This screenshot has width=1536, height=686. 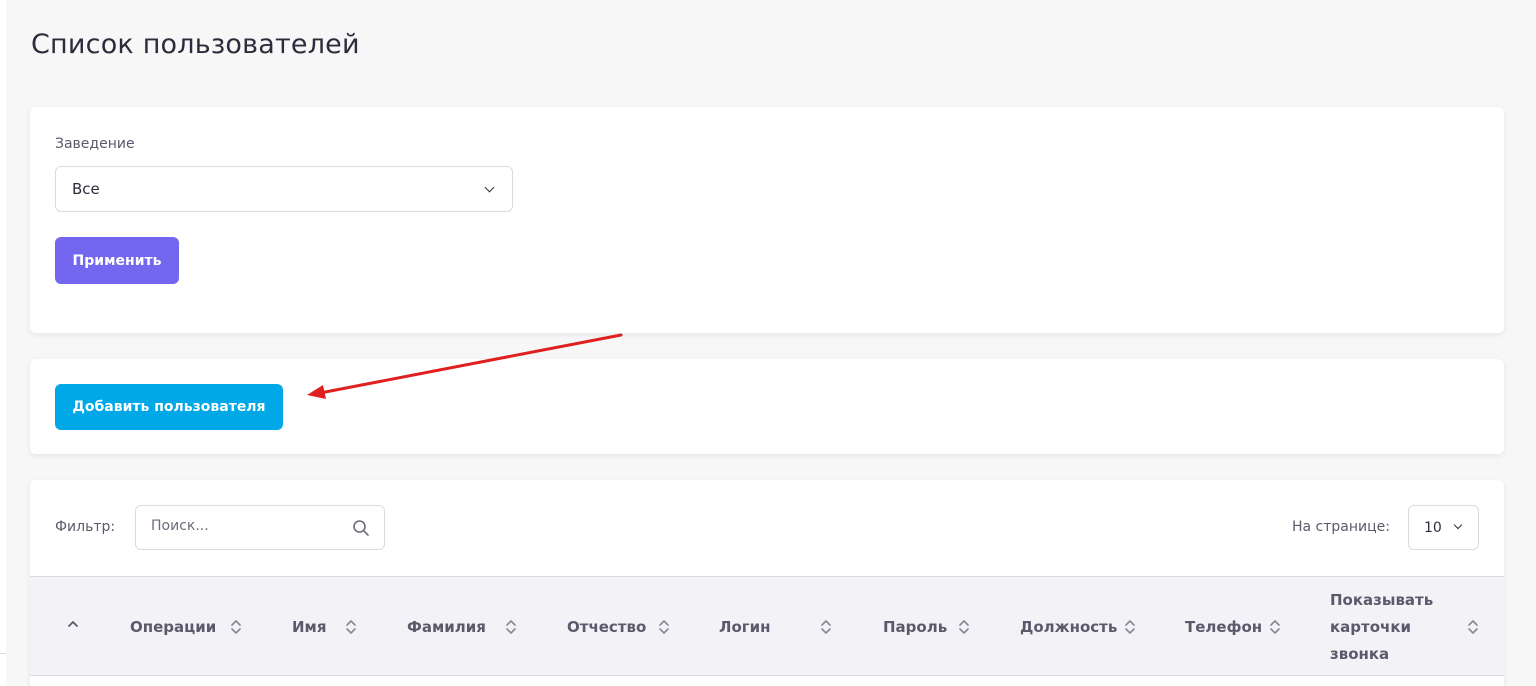 I want to click on column-header-select, so click(x=75, y=627).